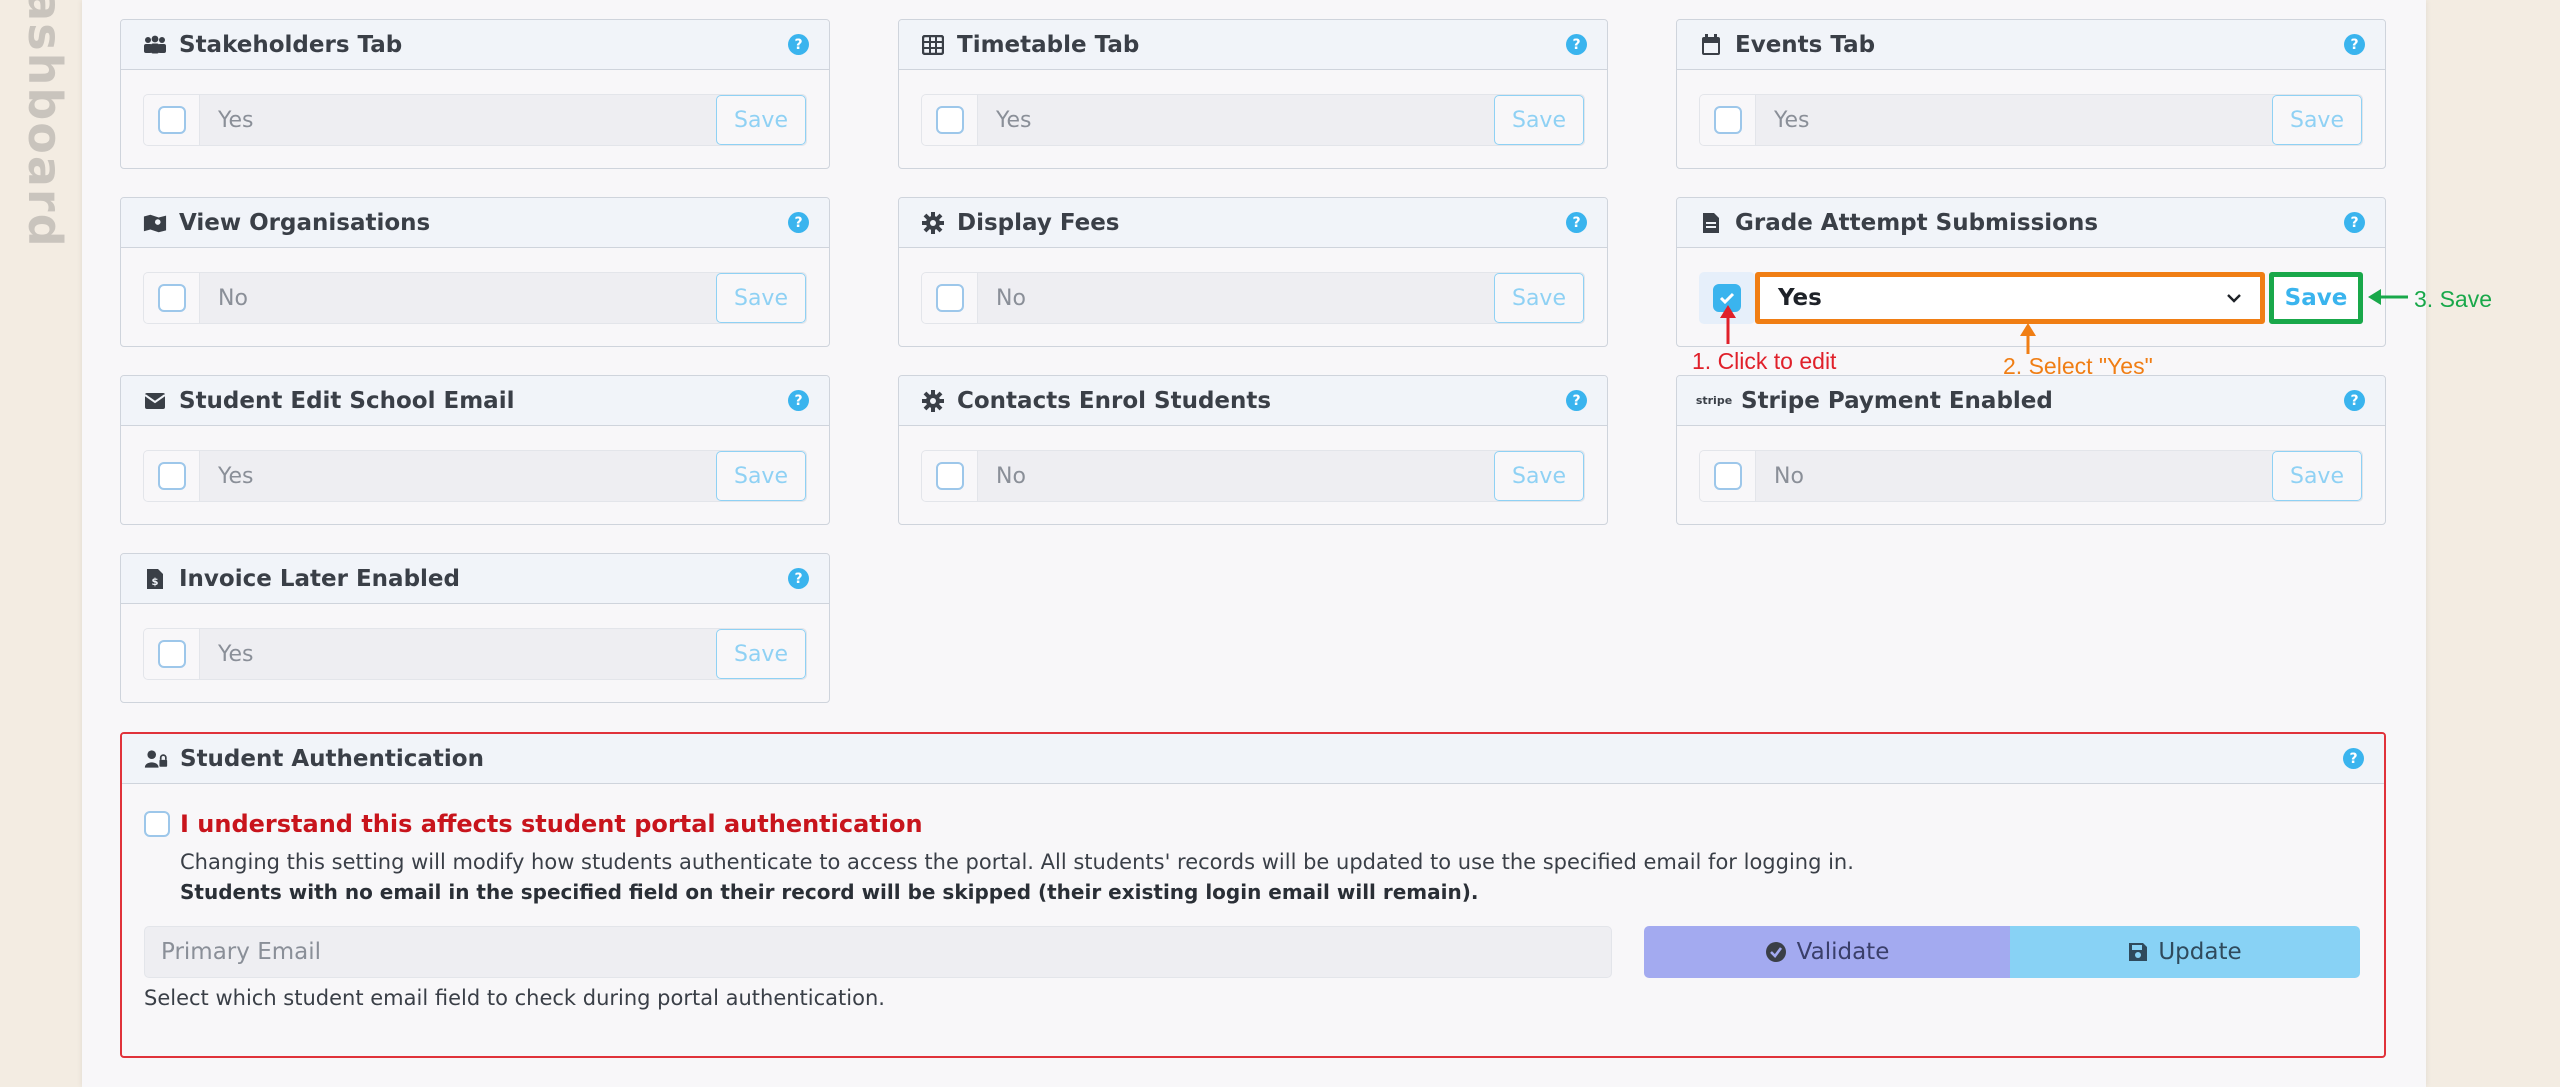  Describe the element at coordinates (2453, 299) in the screenshot. I see `annotation-step3: 3. Save` at that location.